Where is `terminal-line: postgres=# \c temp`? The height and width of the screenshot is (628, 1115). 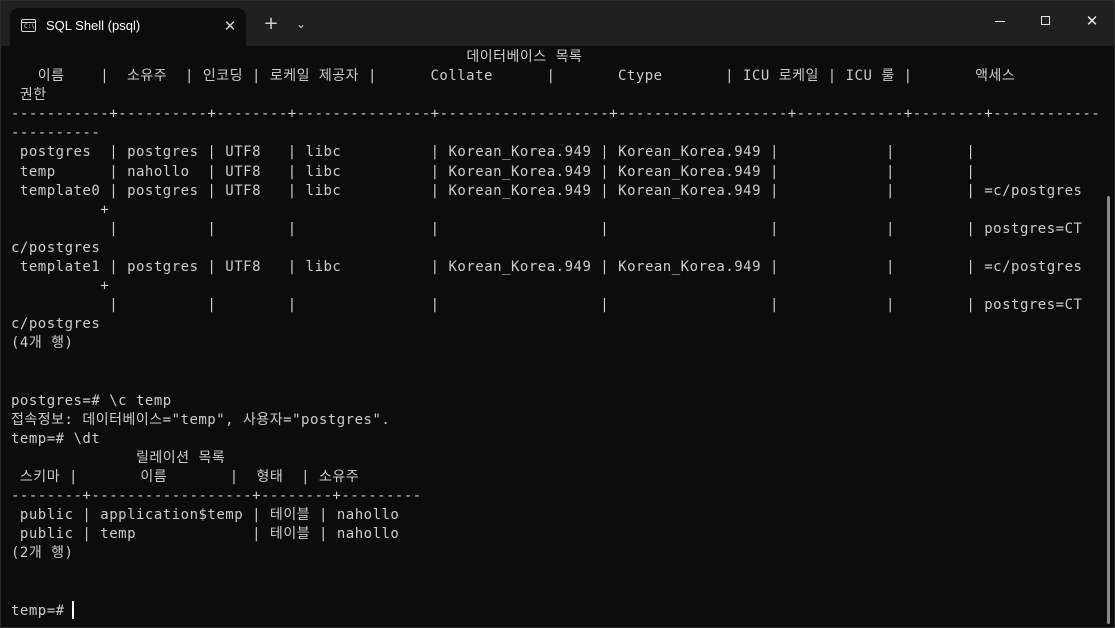
terminal-line: postgres=# \c temp is located at coordinates (91, 400).